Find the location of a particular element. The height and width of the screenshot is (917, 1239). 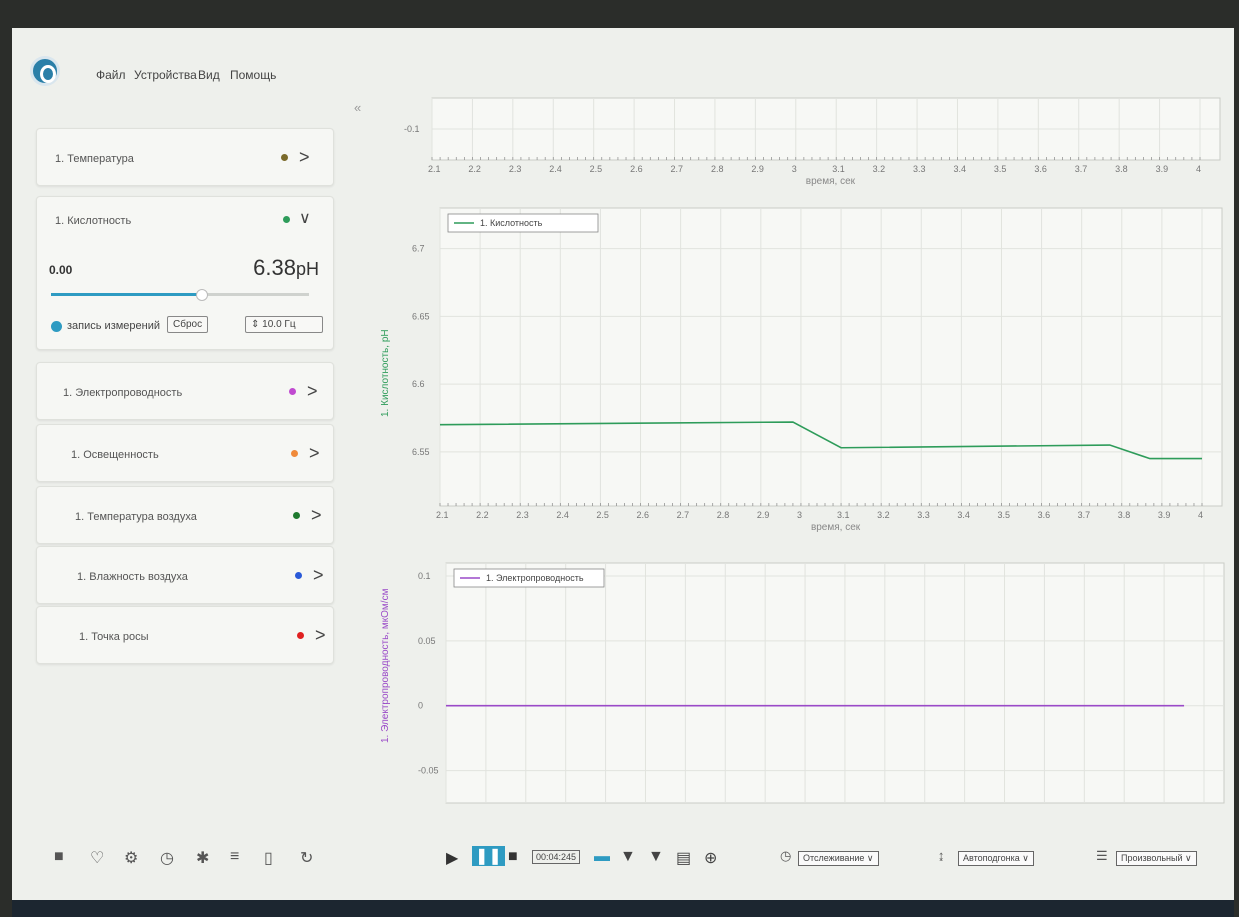

x-tick-label: 3.1 is located at coordinates (843, 515).